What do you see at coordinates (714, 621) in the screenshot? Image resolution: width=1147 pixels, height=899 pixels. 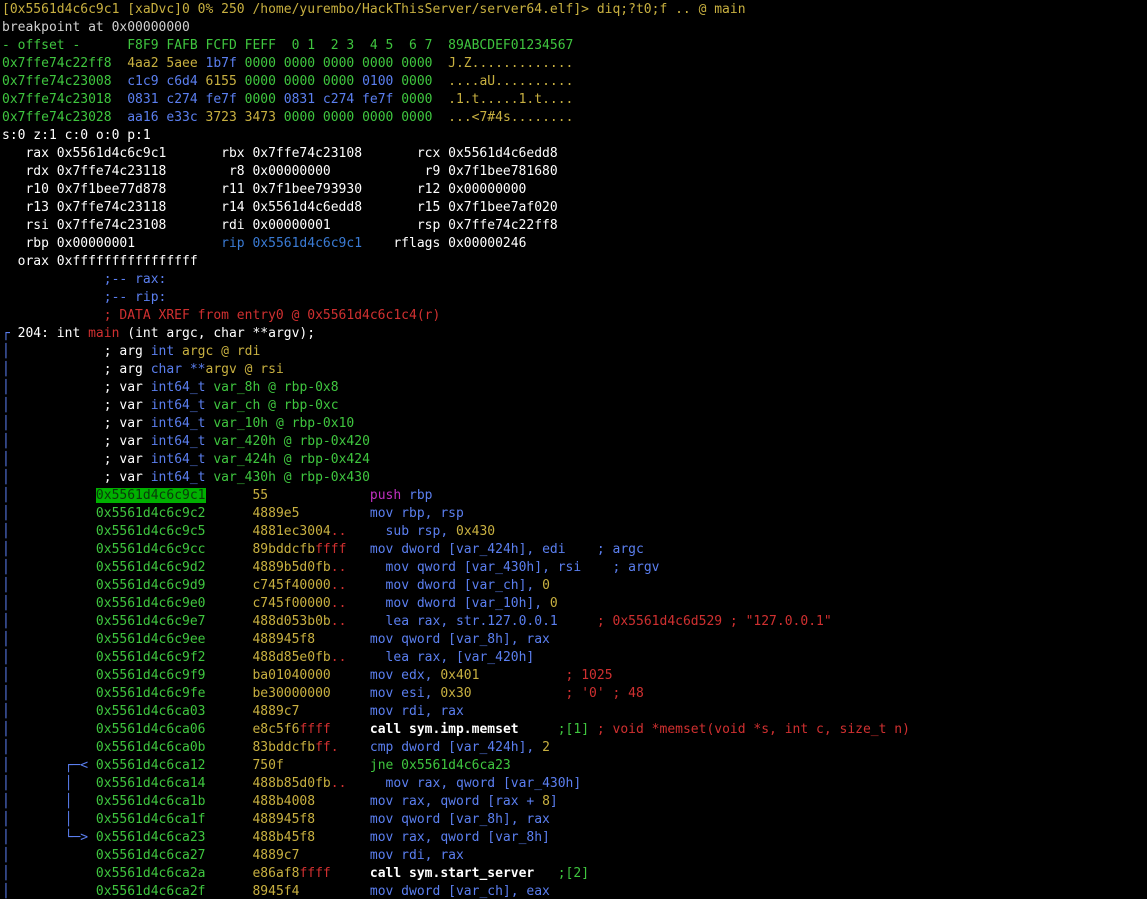 I see `text-segment: ; 0x5561d4c6d529 ; "127.0.0.1"` at bounding box center [714, 621].